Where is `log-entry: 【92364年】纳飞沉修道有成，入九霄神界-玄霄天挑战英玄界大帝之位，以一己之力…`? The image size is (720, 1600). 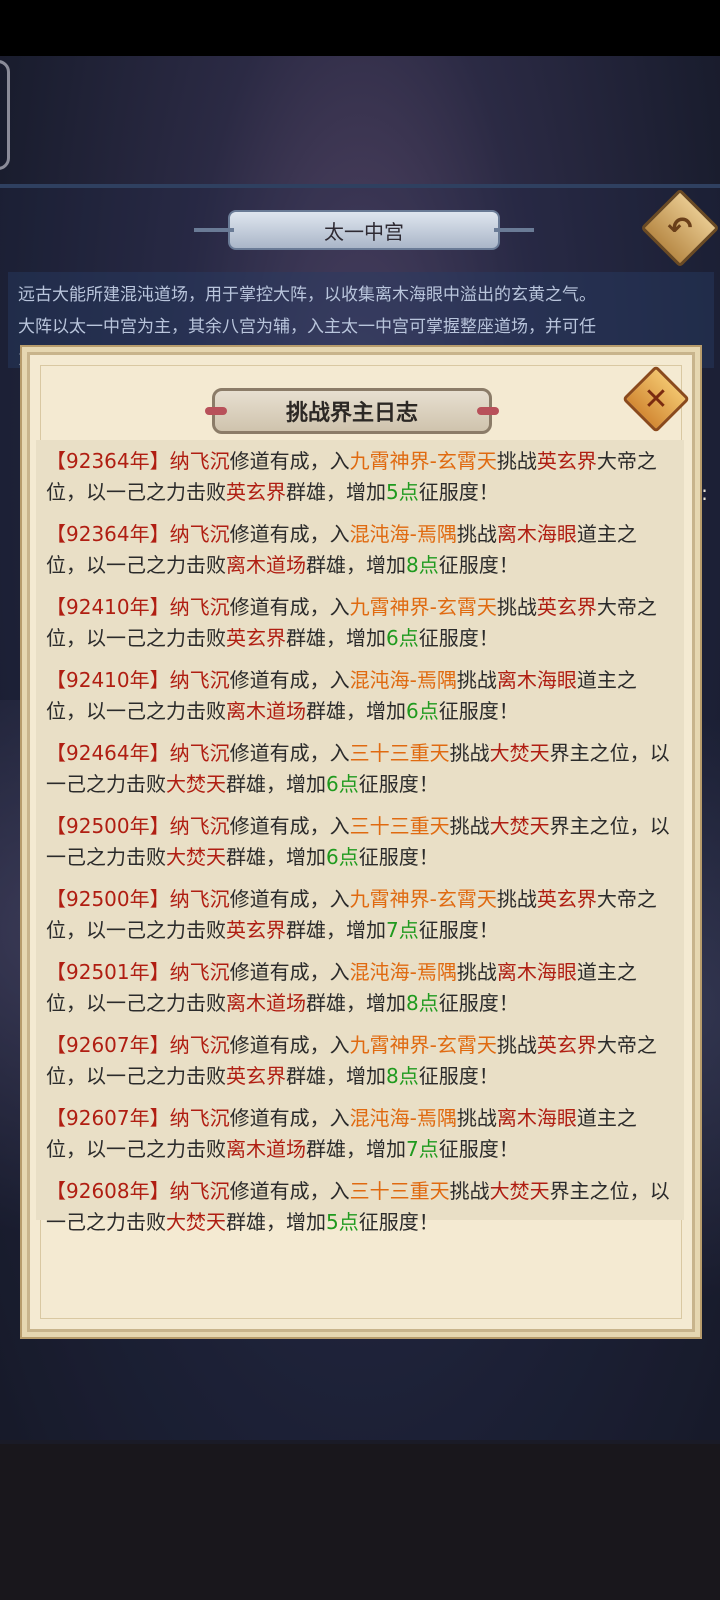 log-entry: 【92364年】纳飞沉修道有成，入九霄神界-玄霄天挑战英玄界大帝之位，以一己之力… is located at coordinates (360, 476).